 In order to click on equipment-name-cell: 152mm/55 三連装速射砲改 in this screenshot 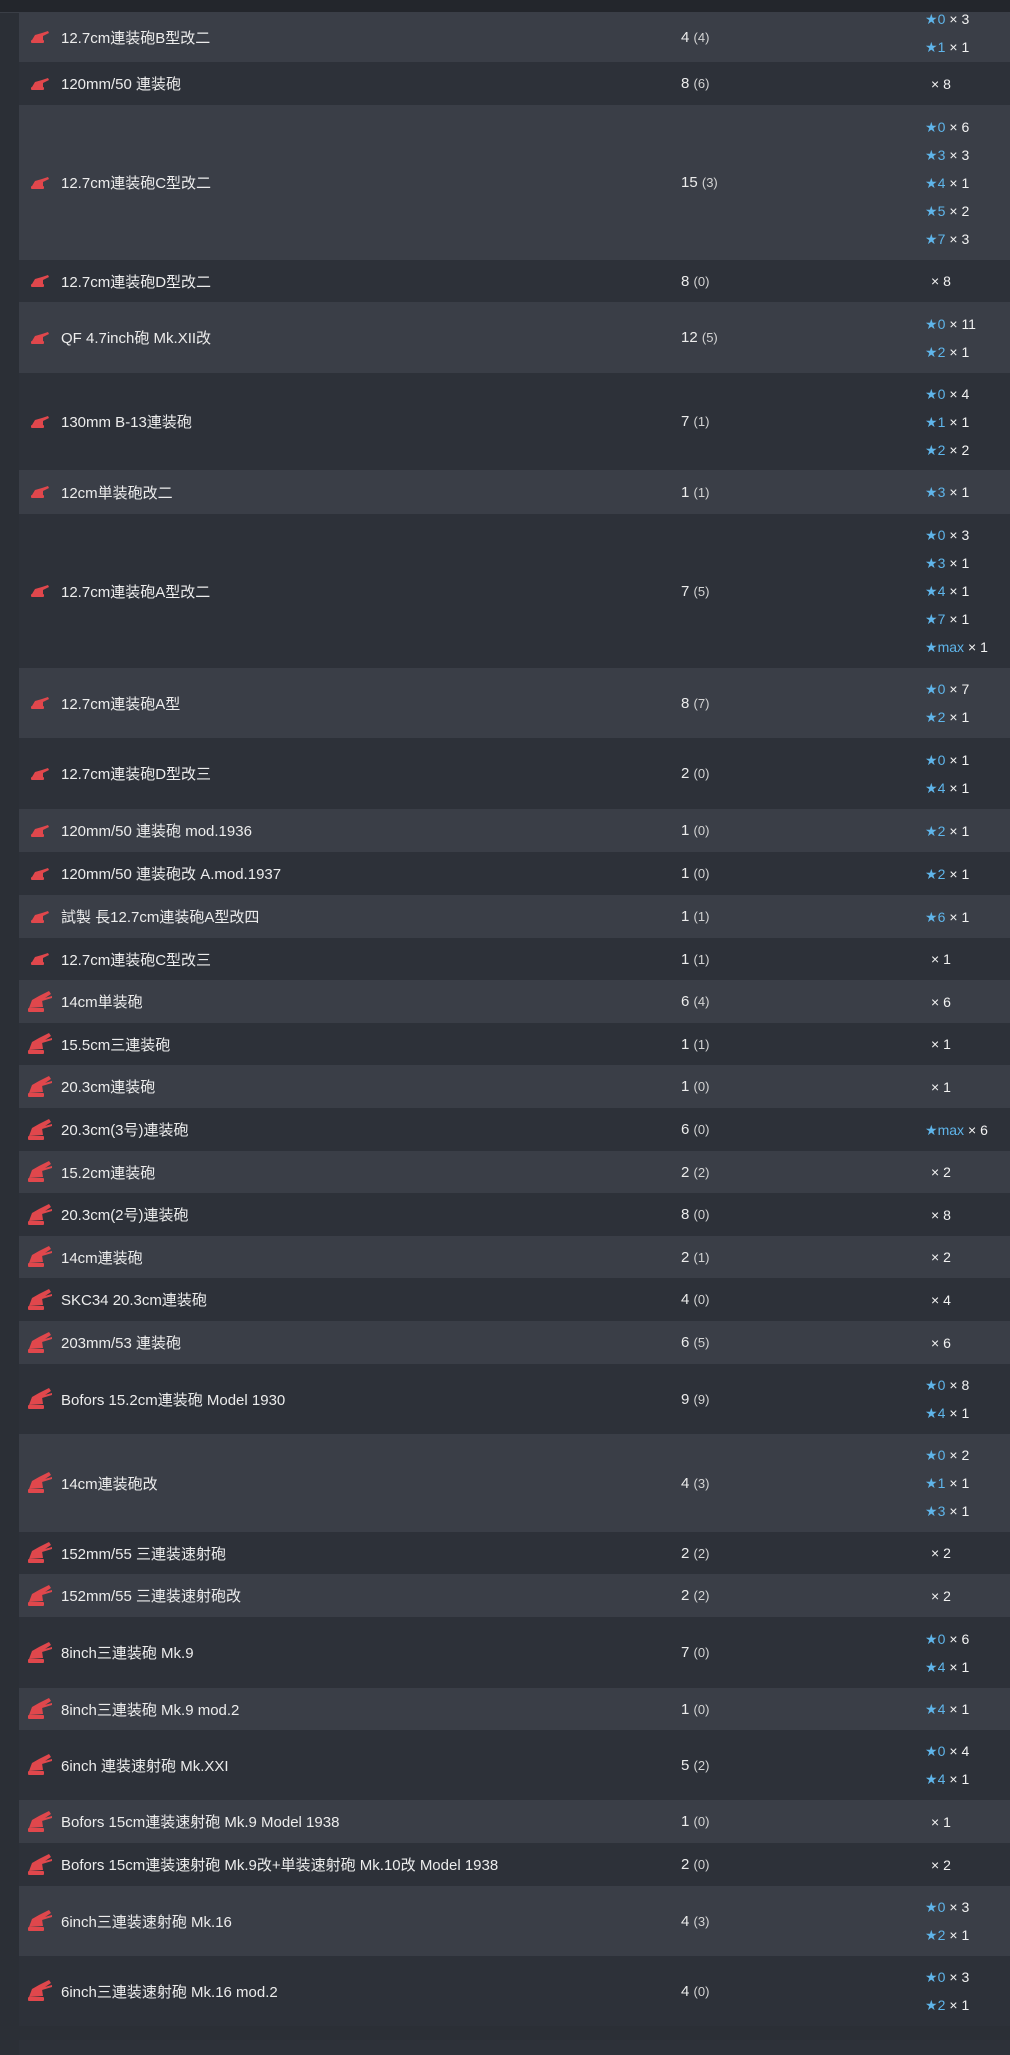, I will do `click(350, 1596)`.